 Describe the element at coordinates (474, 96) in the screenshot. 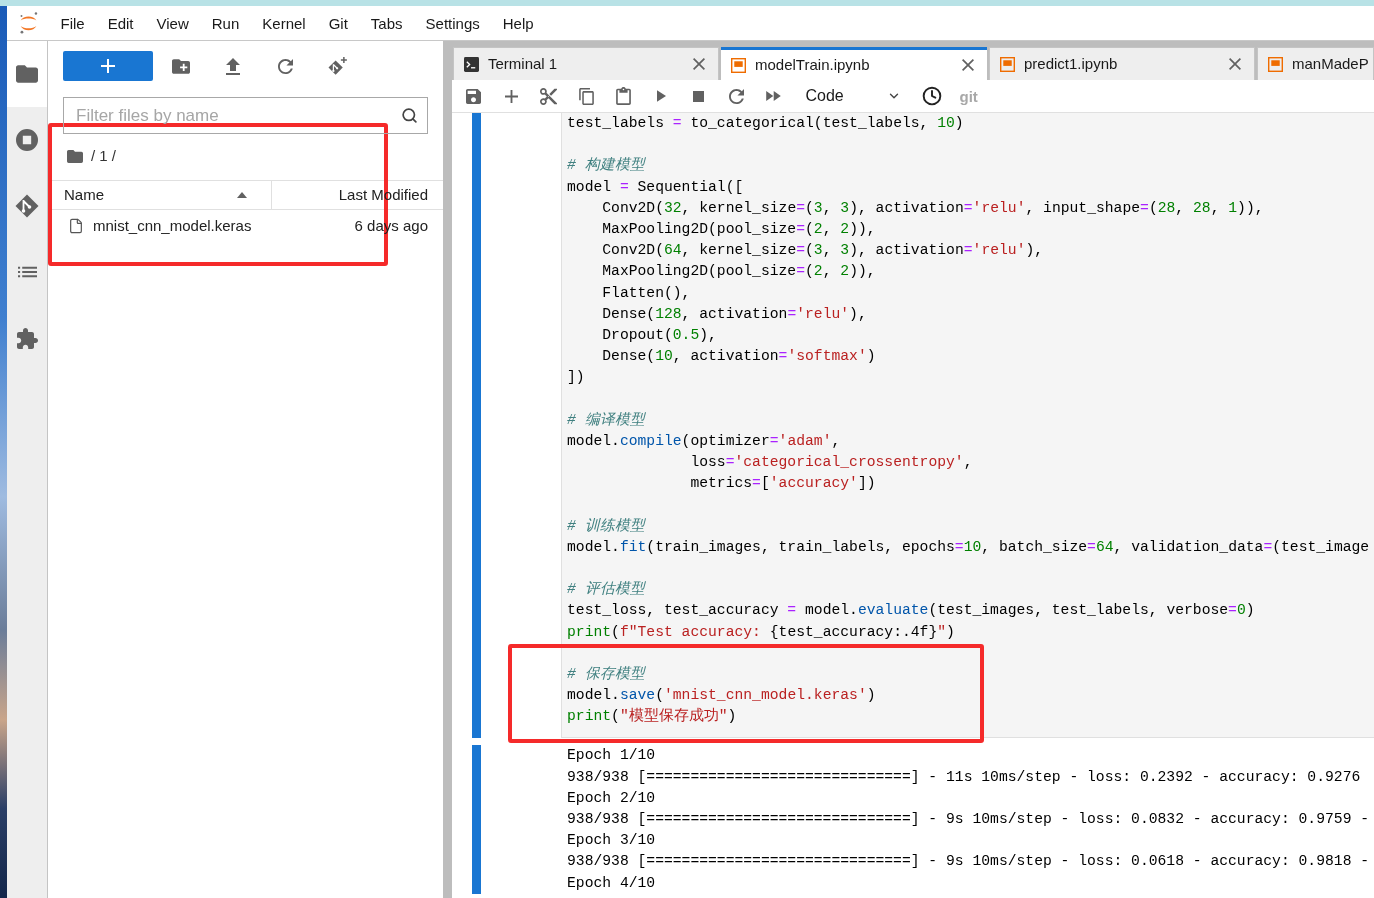

I see `save-icon` at that location.